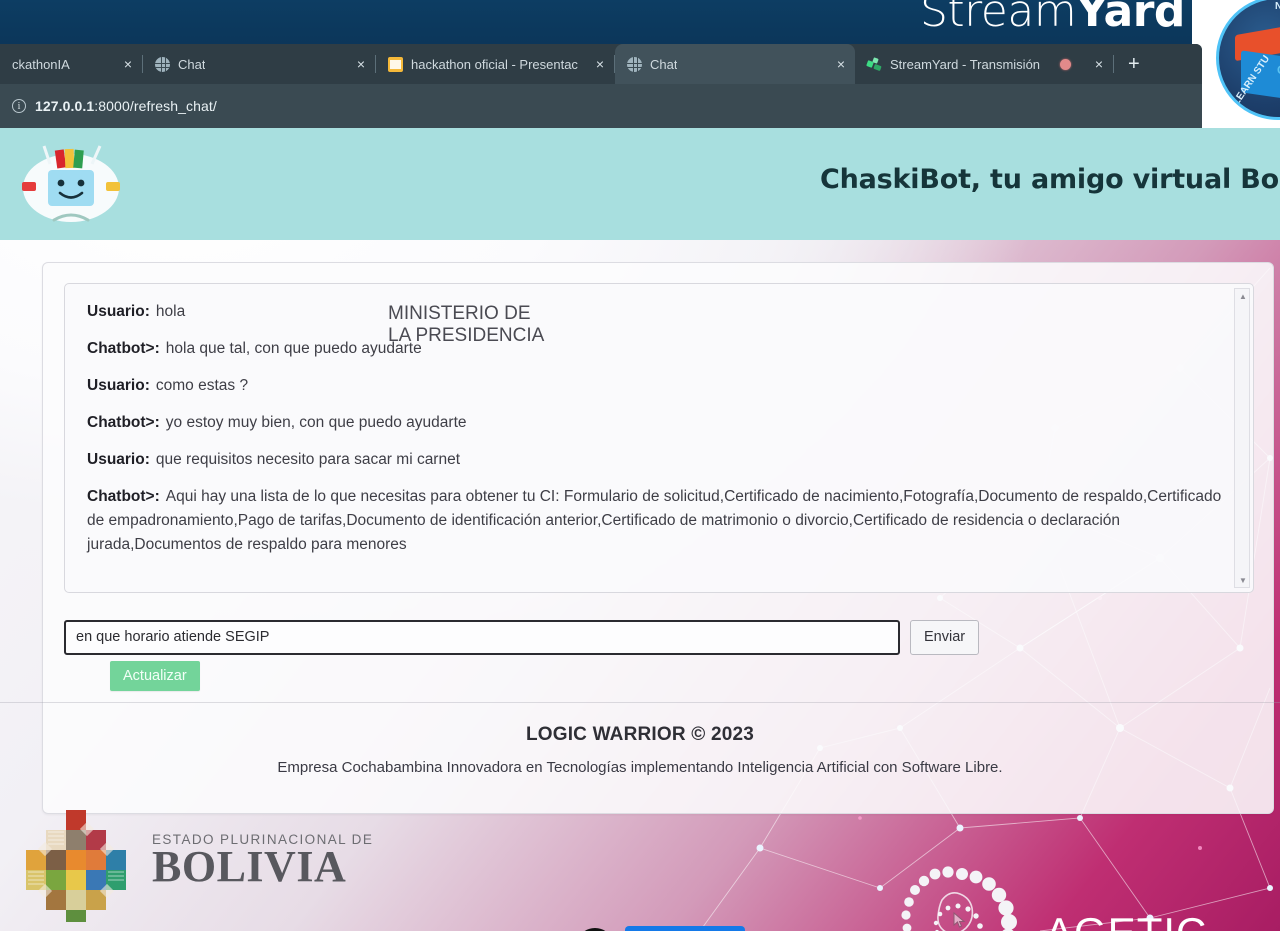 The width and height of the screenshot is (1280, 931). Describe the element at coordinates (19, 106) in the screenshot. I see `site-info-icon: i` at that location.